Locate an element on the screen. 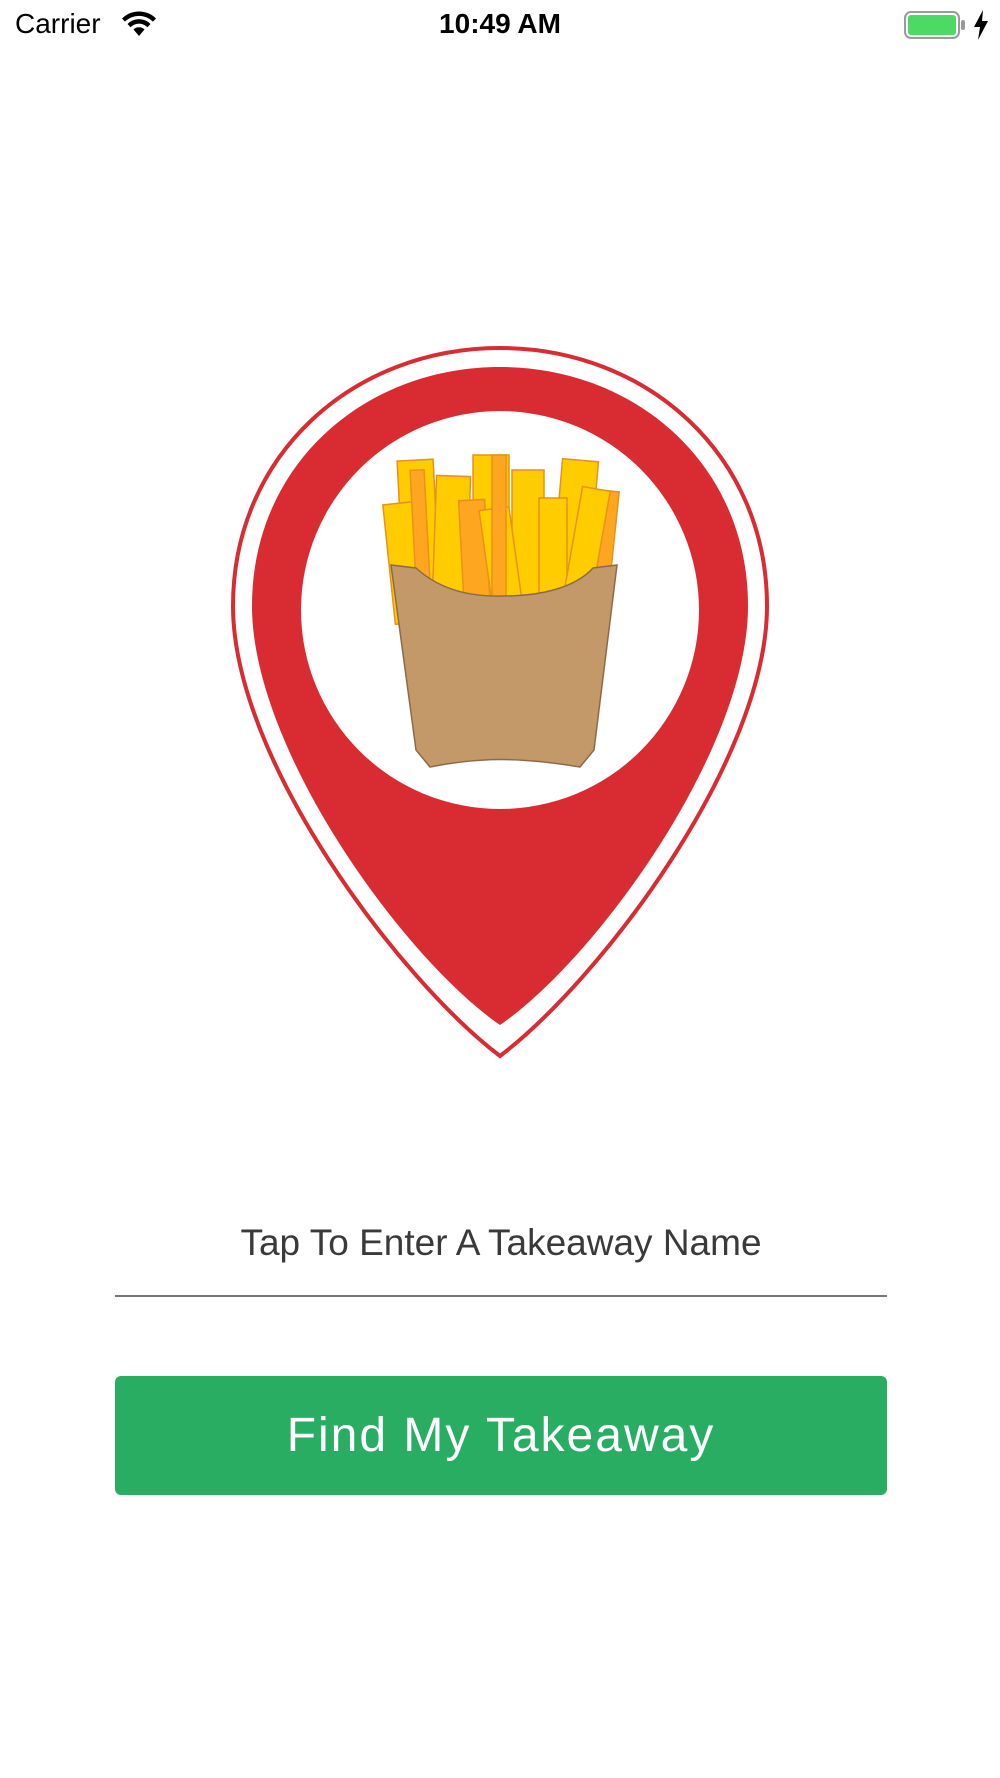 The image size is (1000, 1778). fries-carton is located at coordinates (504, 666).